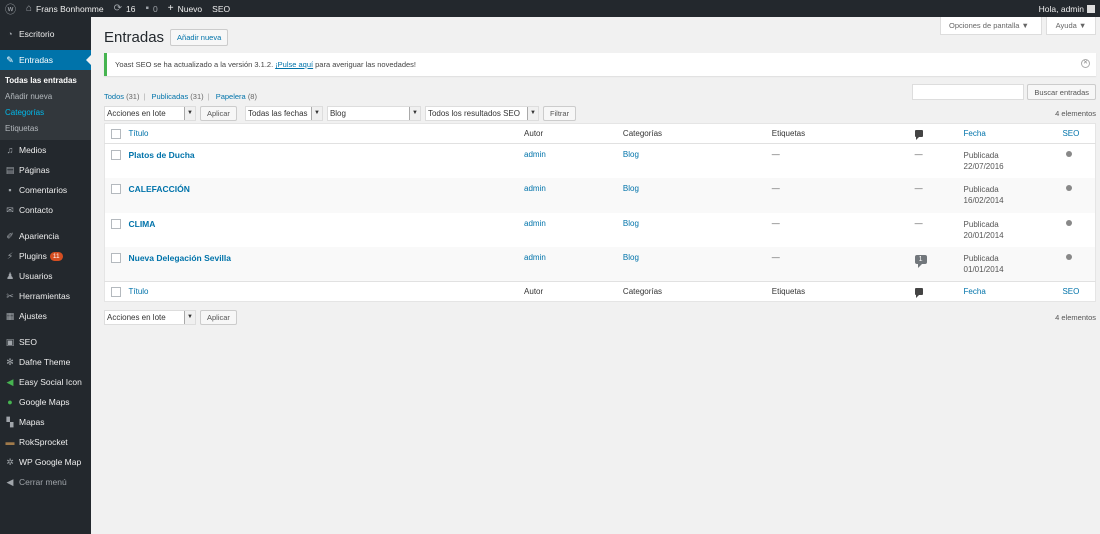  What do you see at coordinates (179, 258) in the screenshot?
I see `post-title-link: Nueva Delegación Sevilla` at bounding box center [179, 258].